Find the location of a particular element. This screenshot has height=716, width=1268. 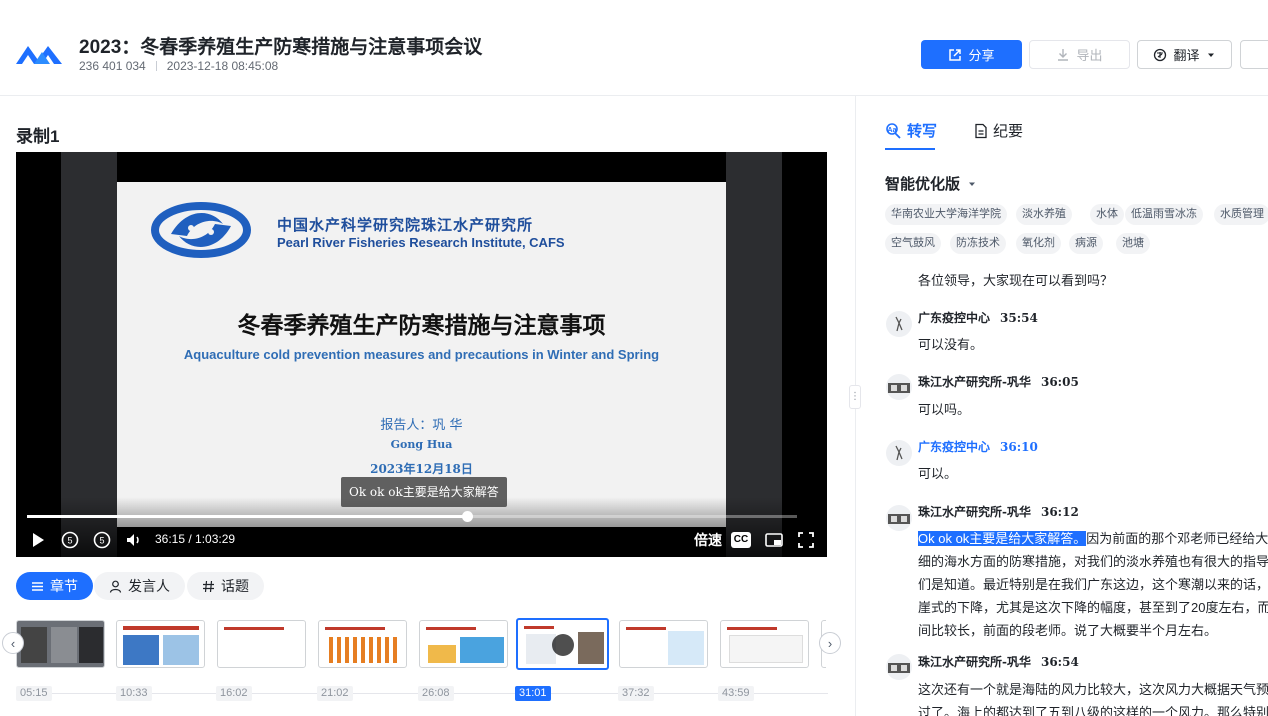

slide-title: 冬春季养殖生产防寒措施与注意事项 is located at coordinates (421, 325).